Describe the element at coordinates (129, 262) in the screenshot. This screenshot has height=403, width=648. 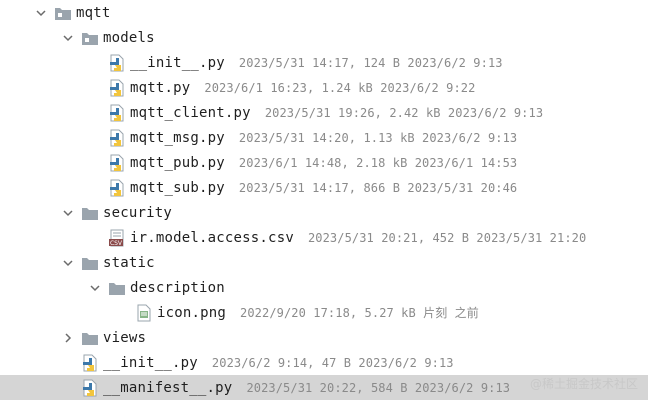
I see `tree-item-name: static` at that location.